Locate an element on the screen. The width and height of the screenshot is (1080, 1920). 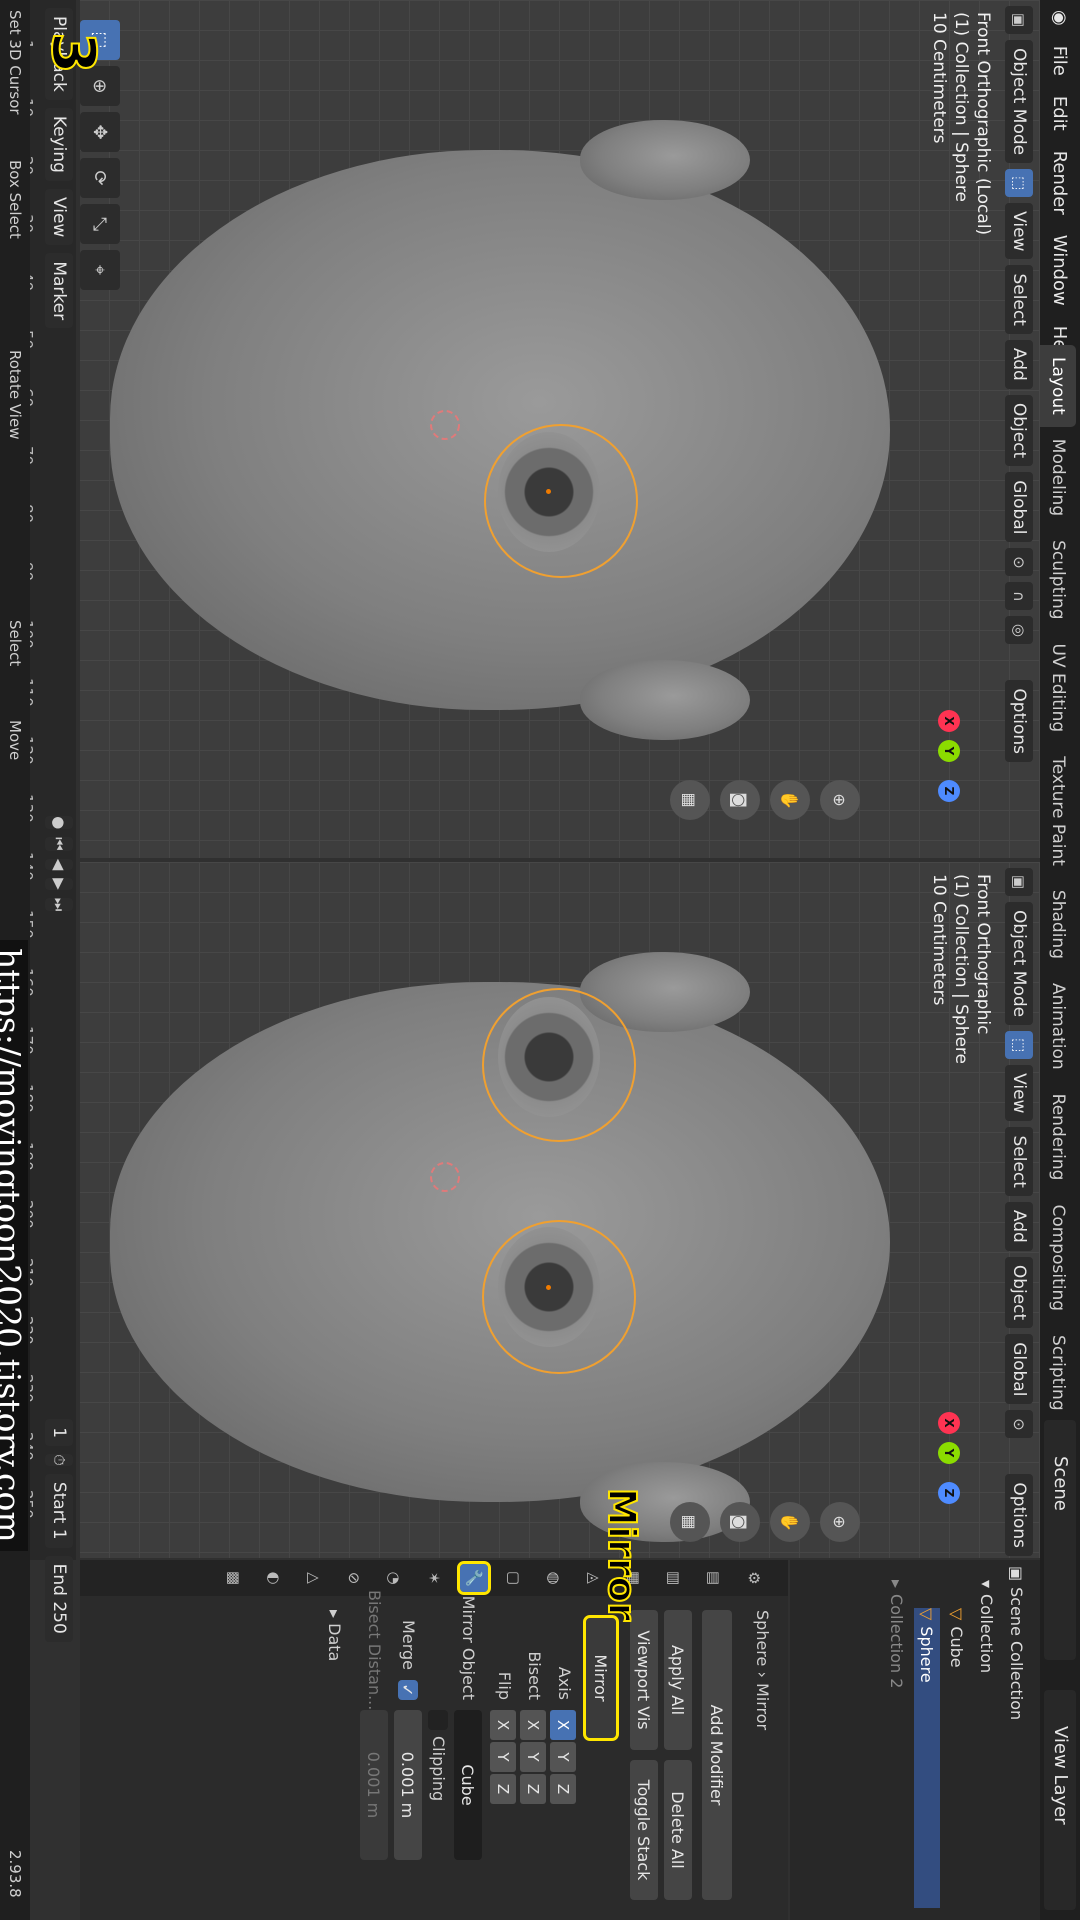
render-tab-icon: ▤ is located at coordinates (714, 1578).